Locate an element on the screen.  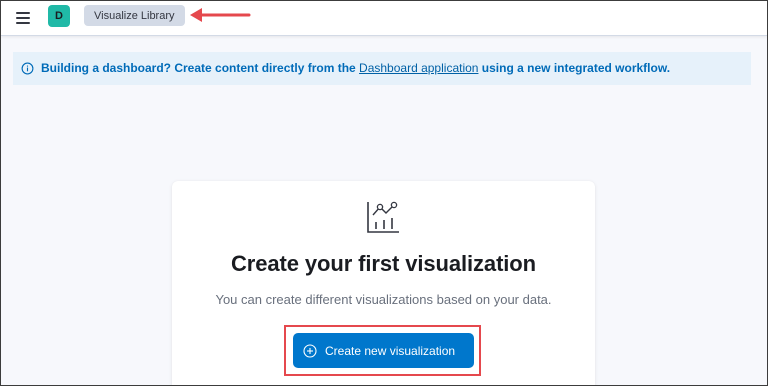
red-arrow-annotation is located at coordinates (220, 15).